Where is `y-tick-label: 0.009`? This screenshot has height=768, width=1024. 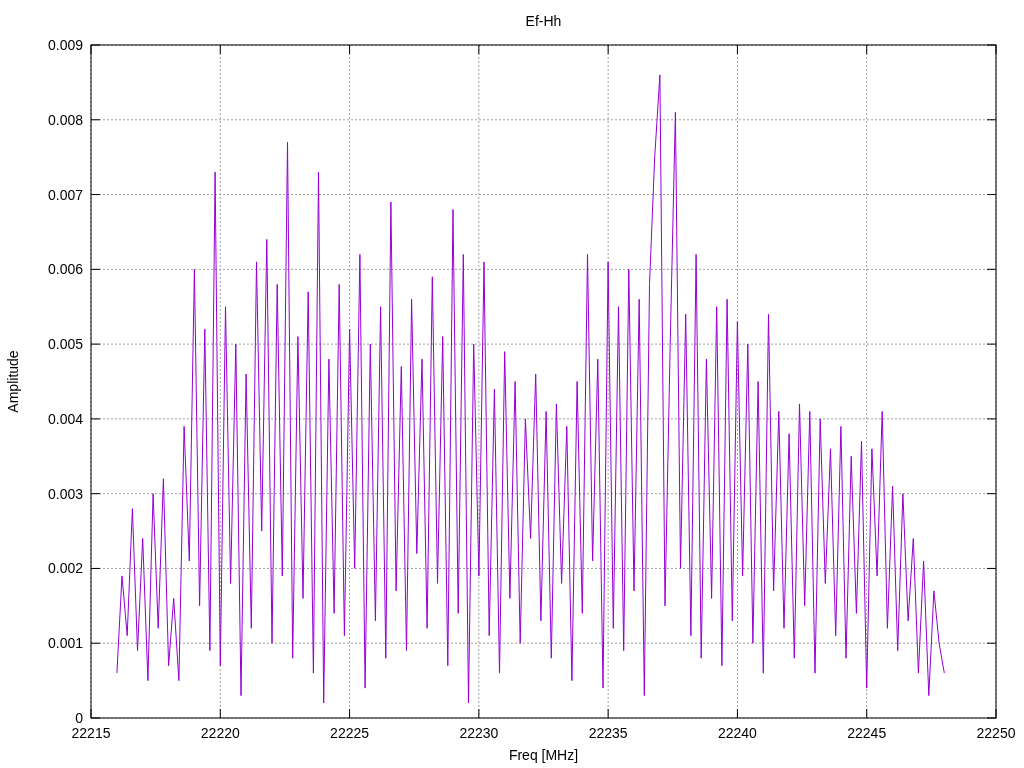
y-tick-label: 0.009 is located at coordinates (65, 45).